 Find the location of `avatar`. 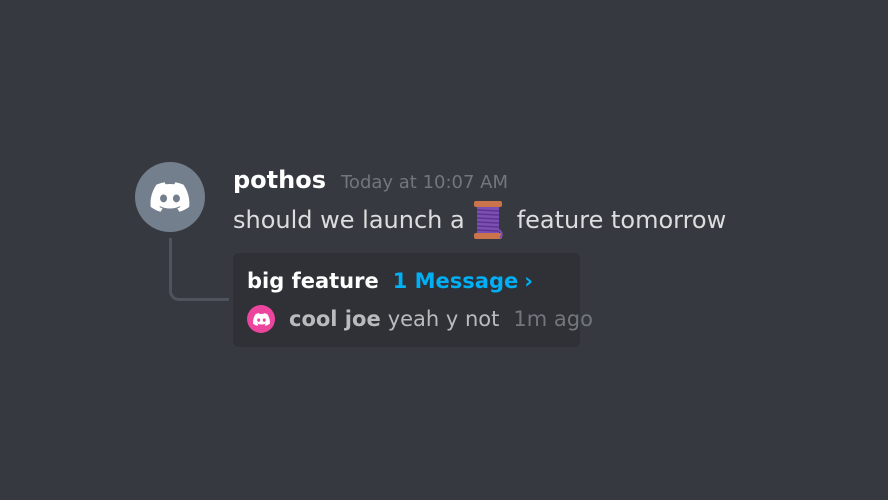

avatar is located at coordinates (170, 197).